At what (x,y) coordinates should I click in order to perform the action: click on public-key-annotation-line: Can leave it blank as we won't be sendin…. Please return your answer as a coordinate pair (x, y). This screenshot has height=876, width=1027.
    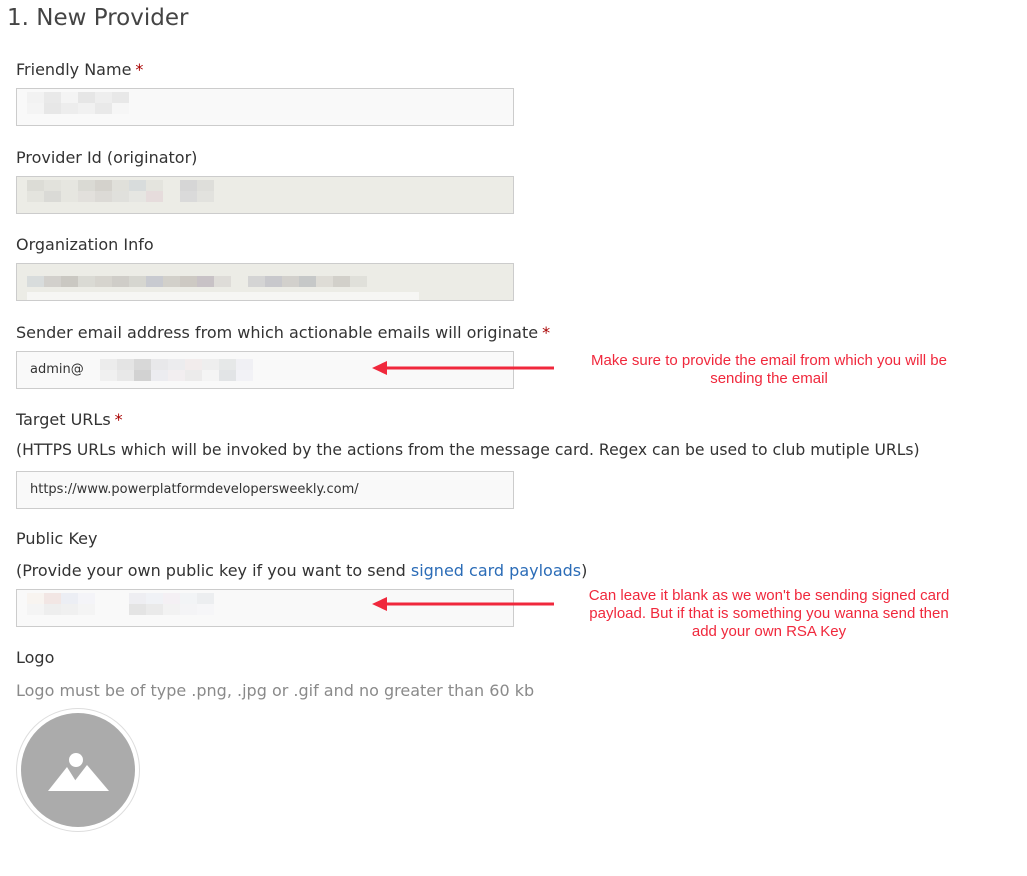
    Looking at the image, I should click on (769, 595).